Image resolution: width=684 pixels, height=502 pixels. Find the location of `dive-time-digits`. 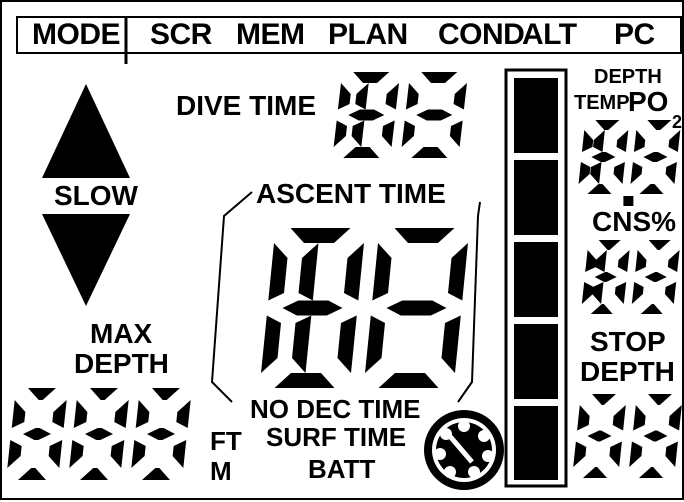

dive-time-digits is located at coordinates (400, 115).